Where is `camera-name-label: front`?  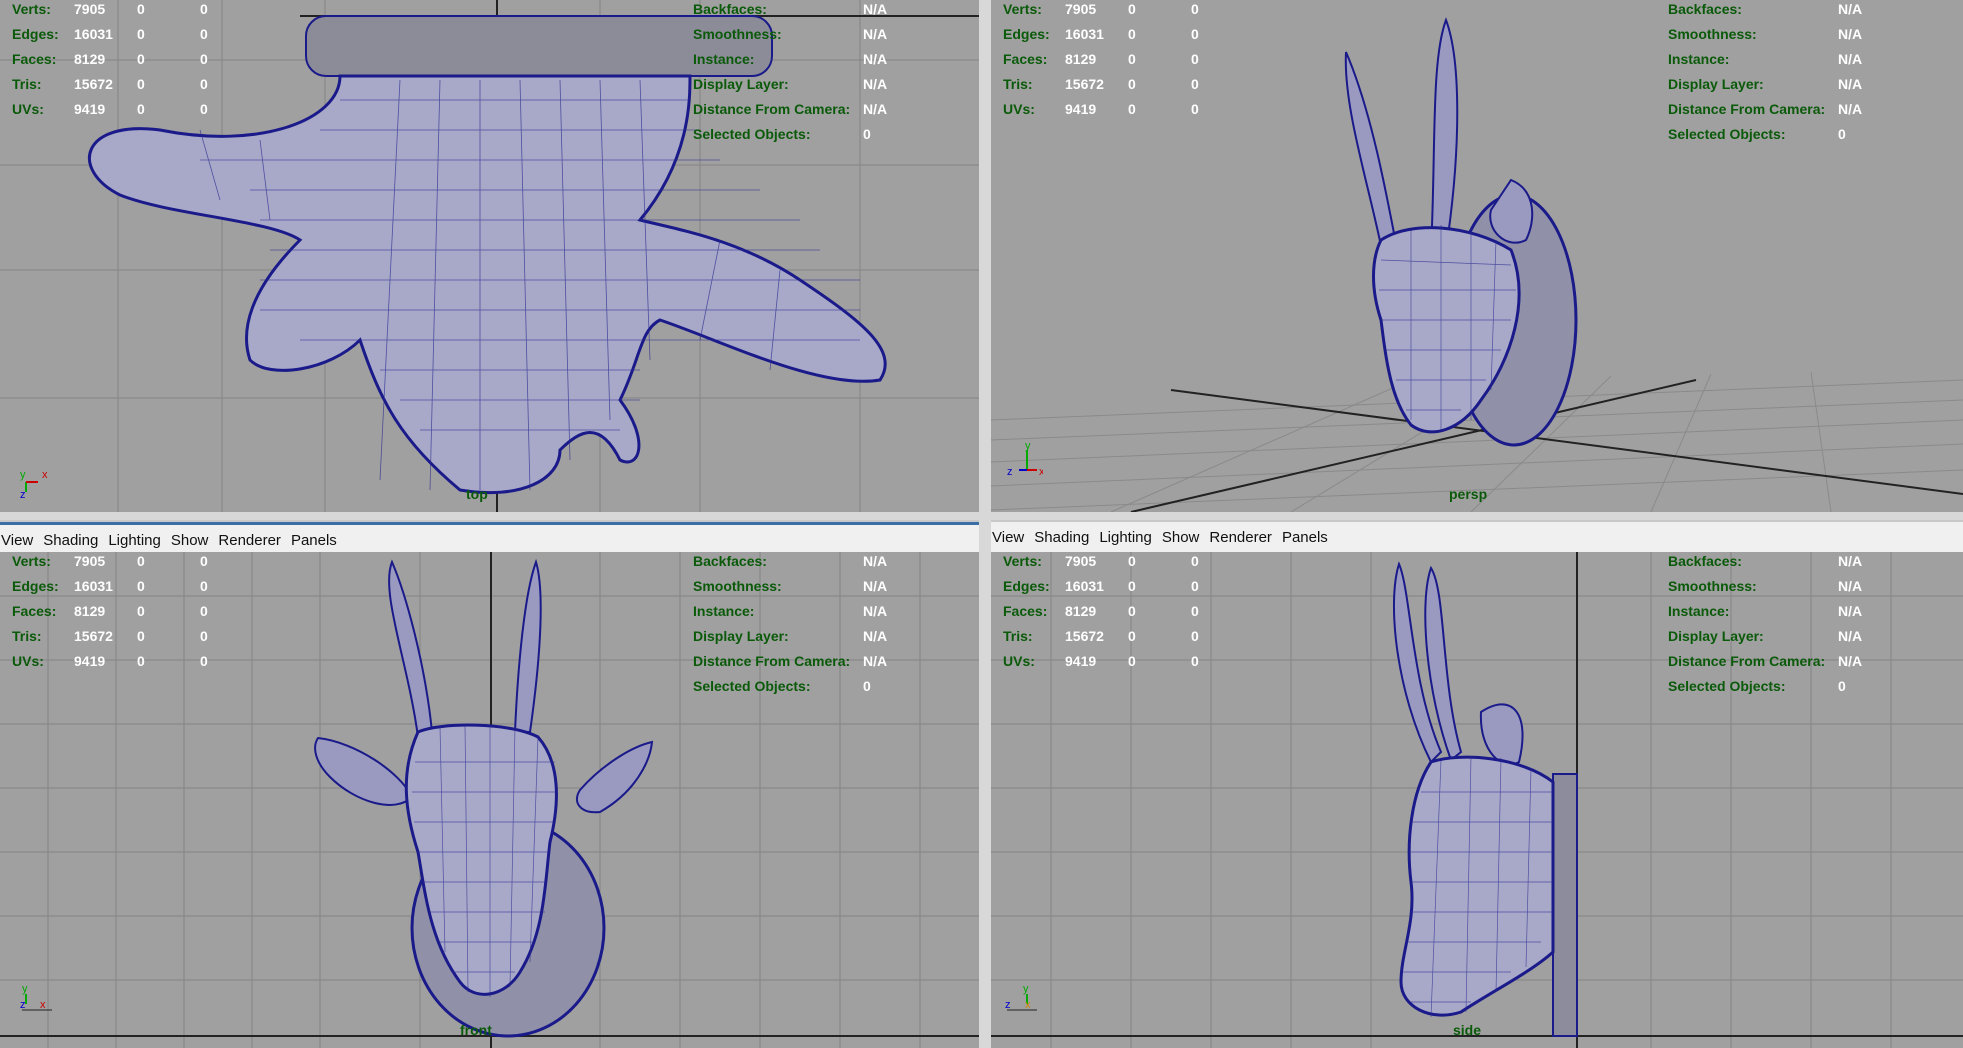 camera-name-label: front is located at coordinates (476, 1030).